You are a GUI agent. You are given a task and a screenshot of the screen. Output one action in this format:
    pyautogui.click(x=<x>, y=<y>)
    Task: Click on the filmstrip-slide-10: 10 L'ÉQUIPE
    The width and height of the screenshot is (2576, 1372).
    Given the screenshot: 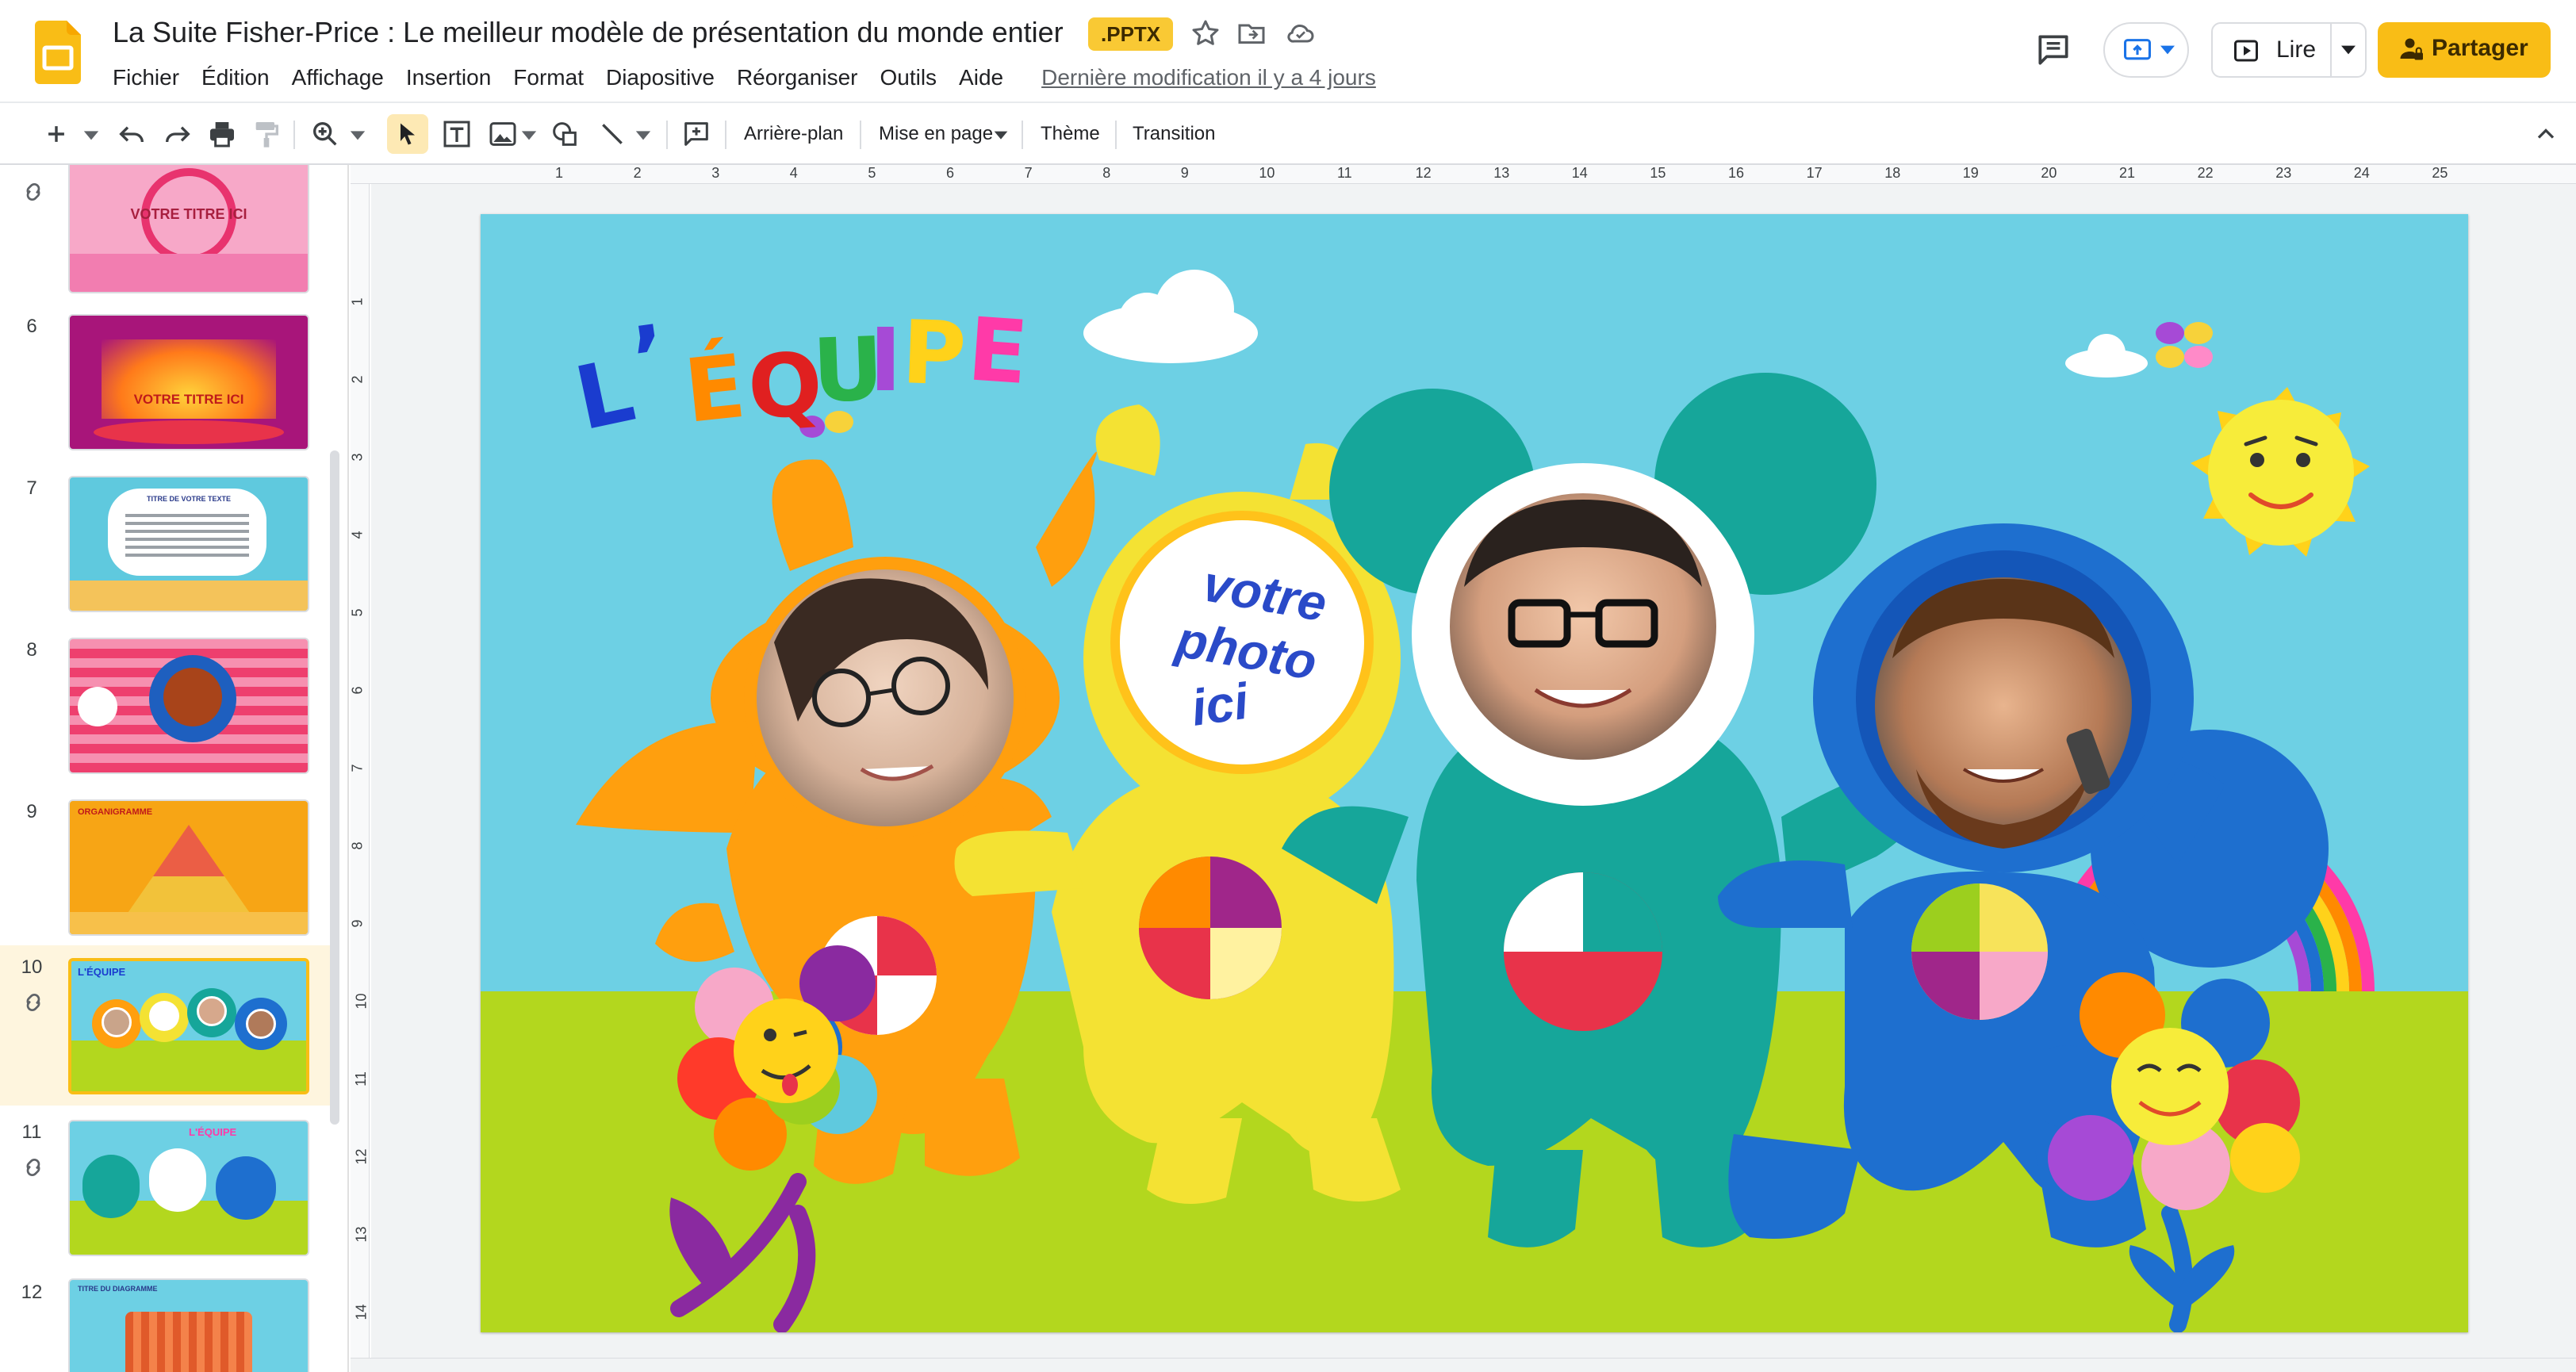 What is the action you would take?
    pyautogui.click(x=166, y=1025)
    